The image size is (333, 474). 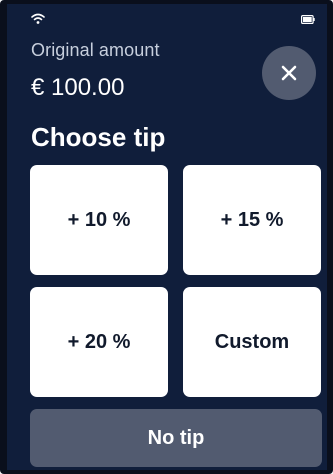 I want to click on original-amount-value: € 100.00, so click(x=78, y=87).